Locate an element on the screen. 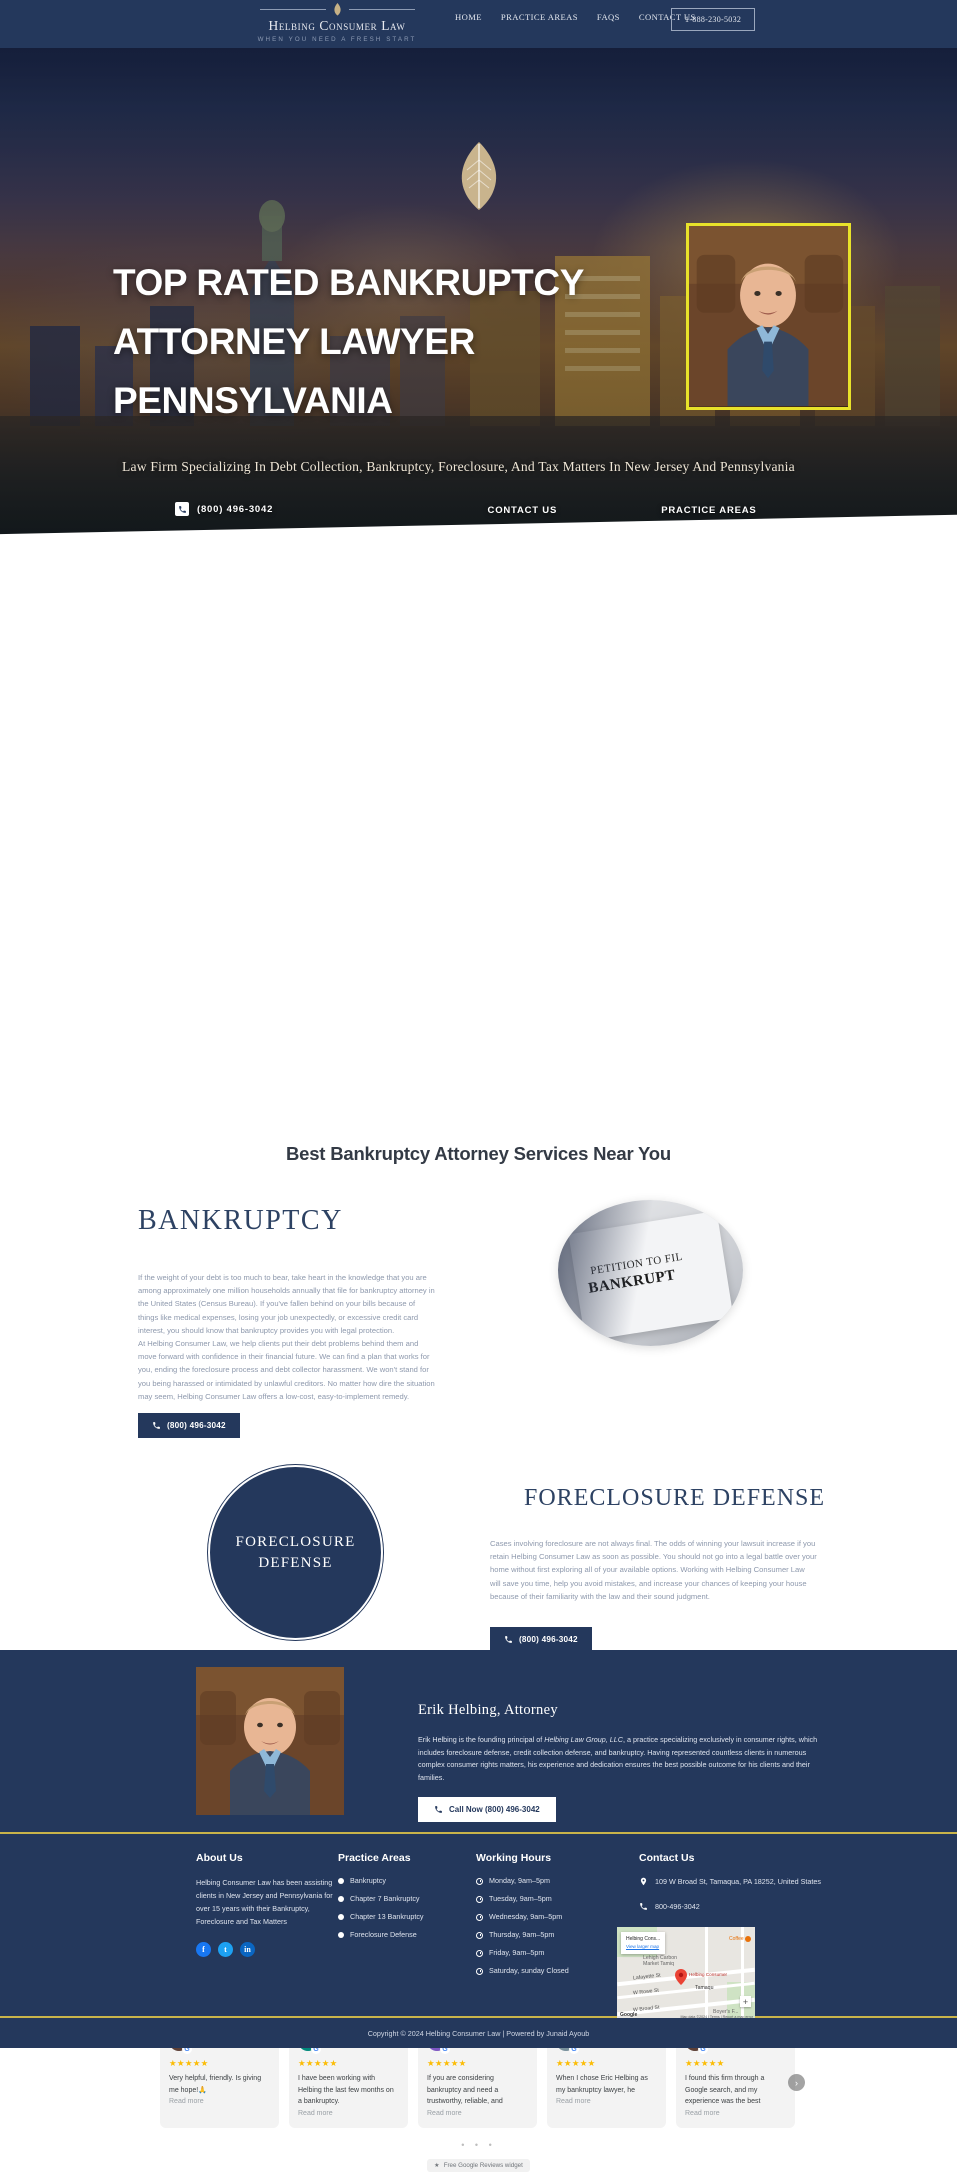  hero-contact-label: CONTACT US is located at coordinates (522, 510).